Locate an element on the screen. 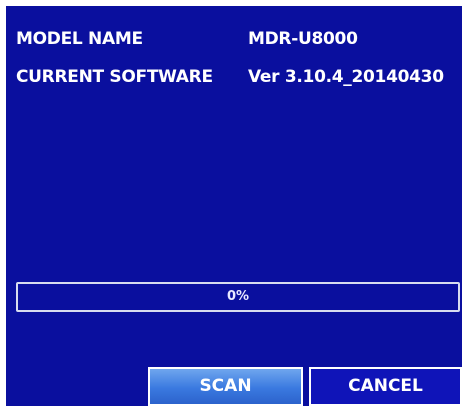  progress-bar: 0% is located at coordinates (238, 297).